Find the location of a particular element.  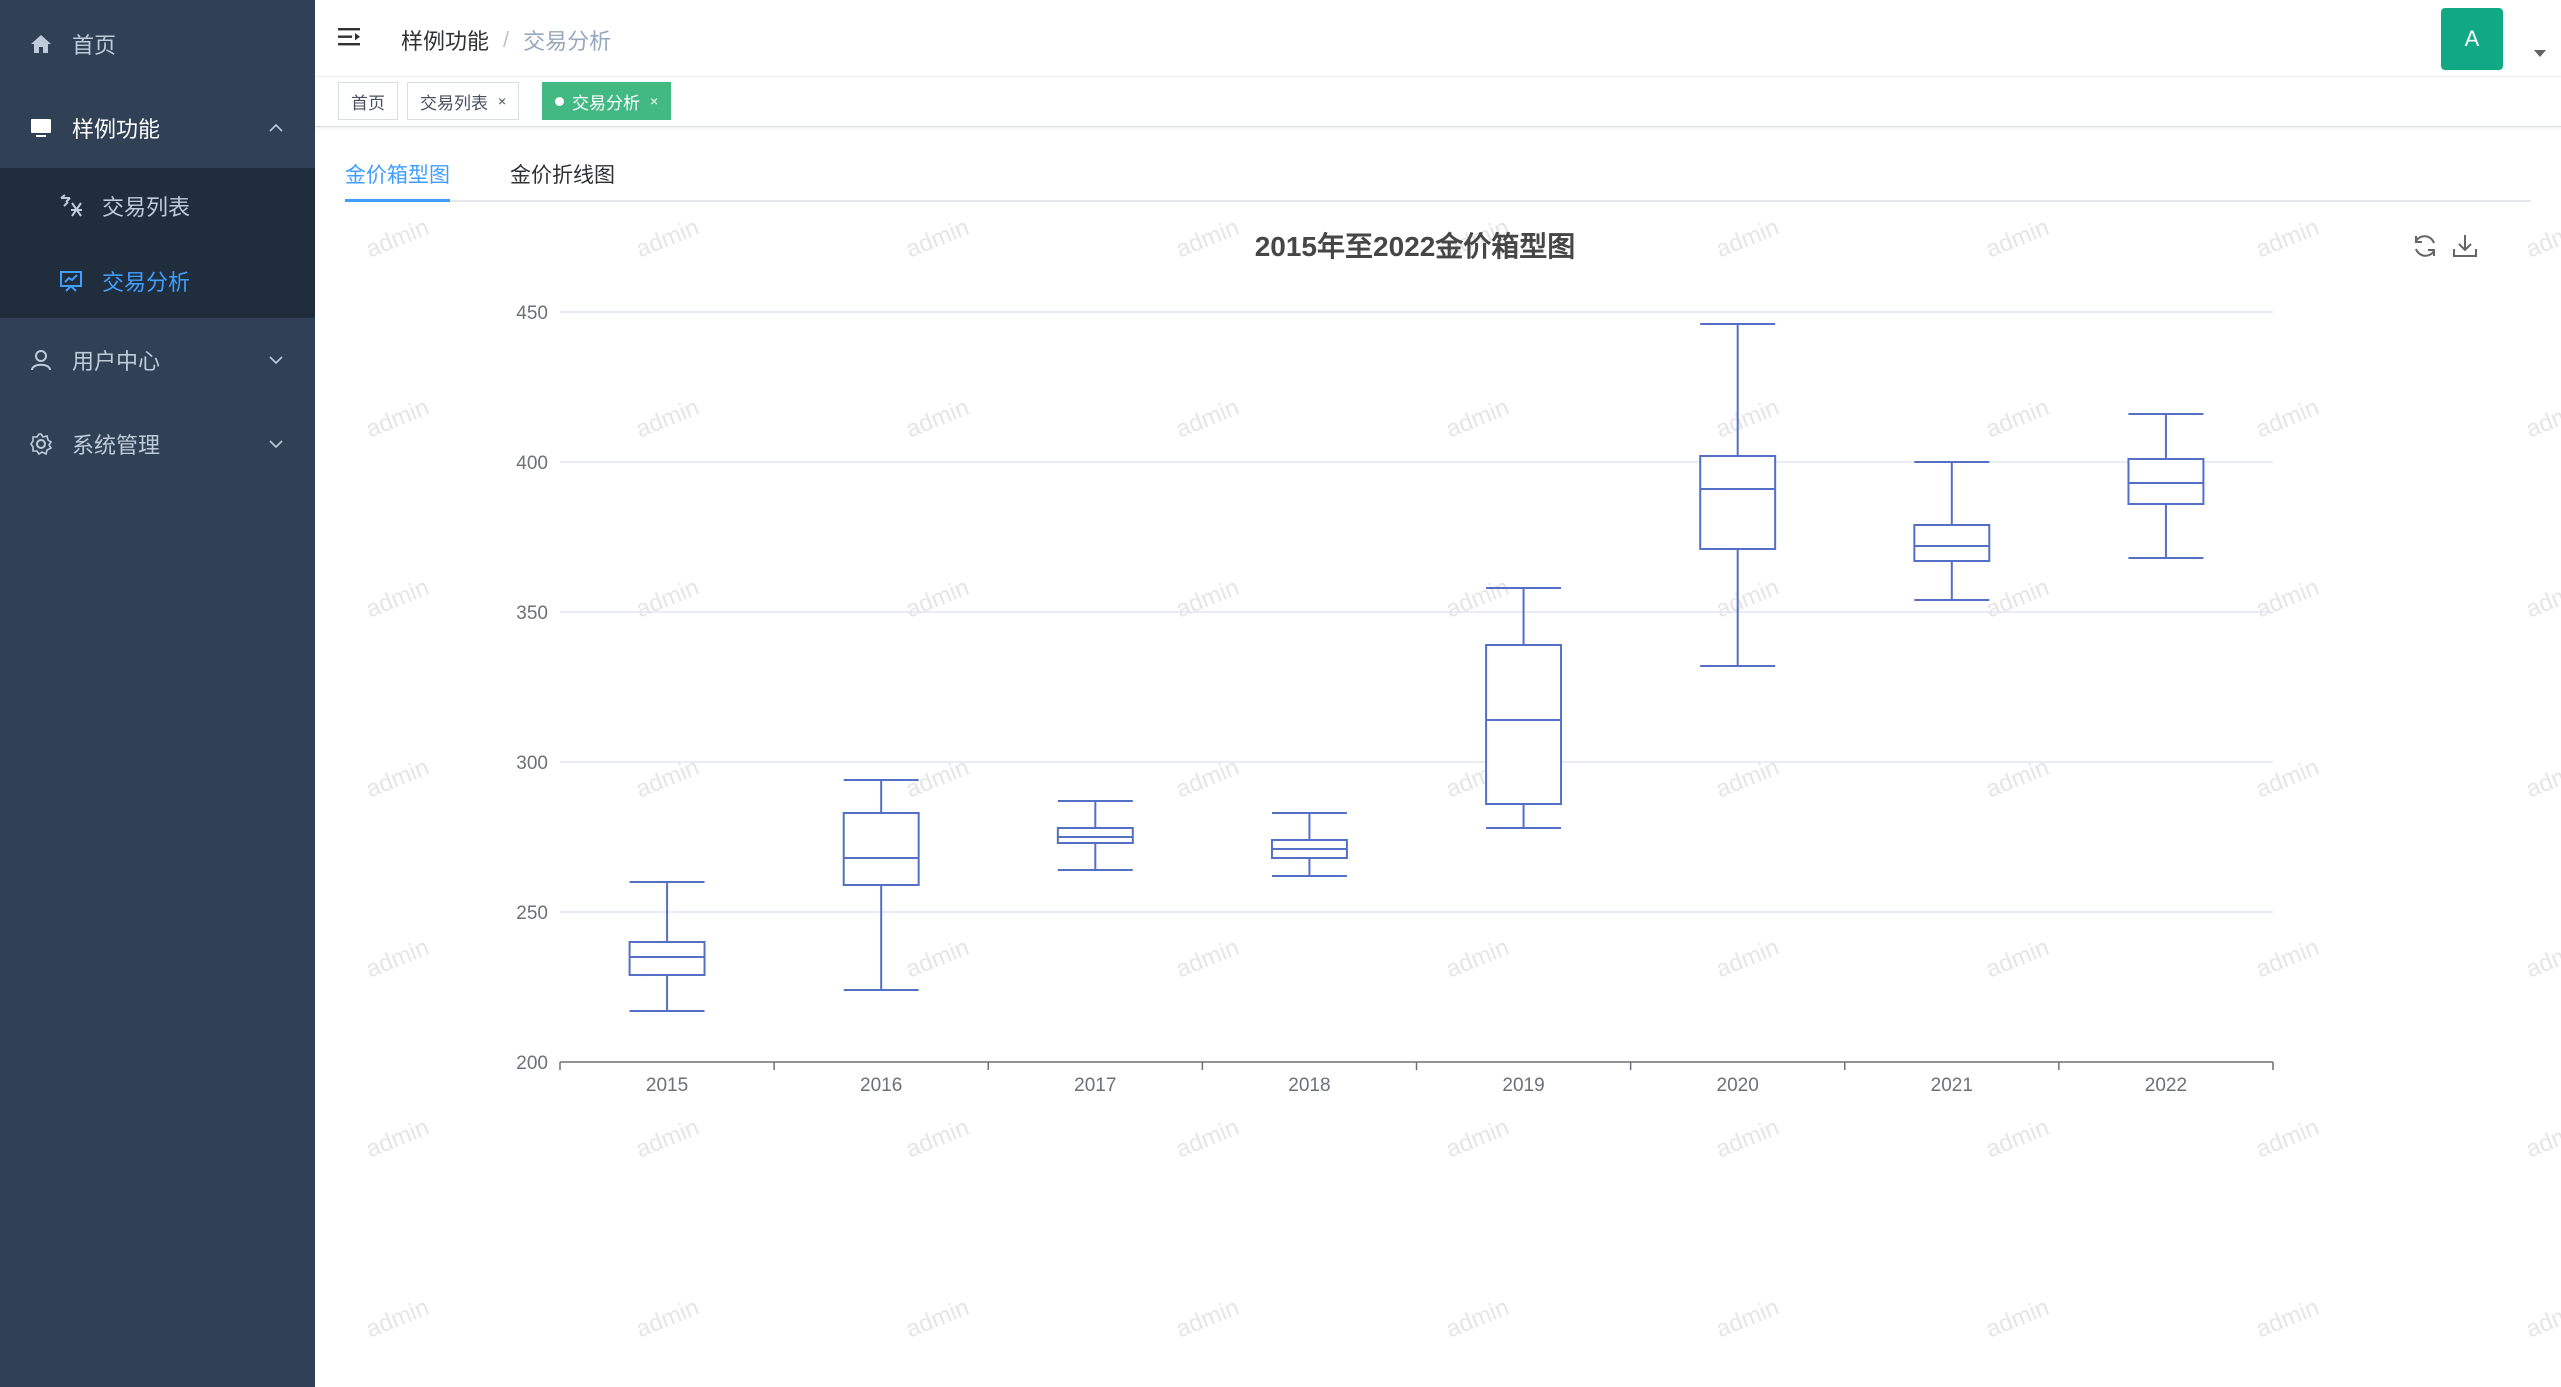

tag-trade-analysis: 交易分析 × is located at coordinates (607, 101).